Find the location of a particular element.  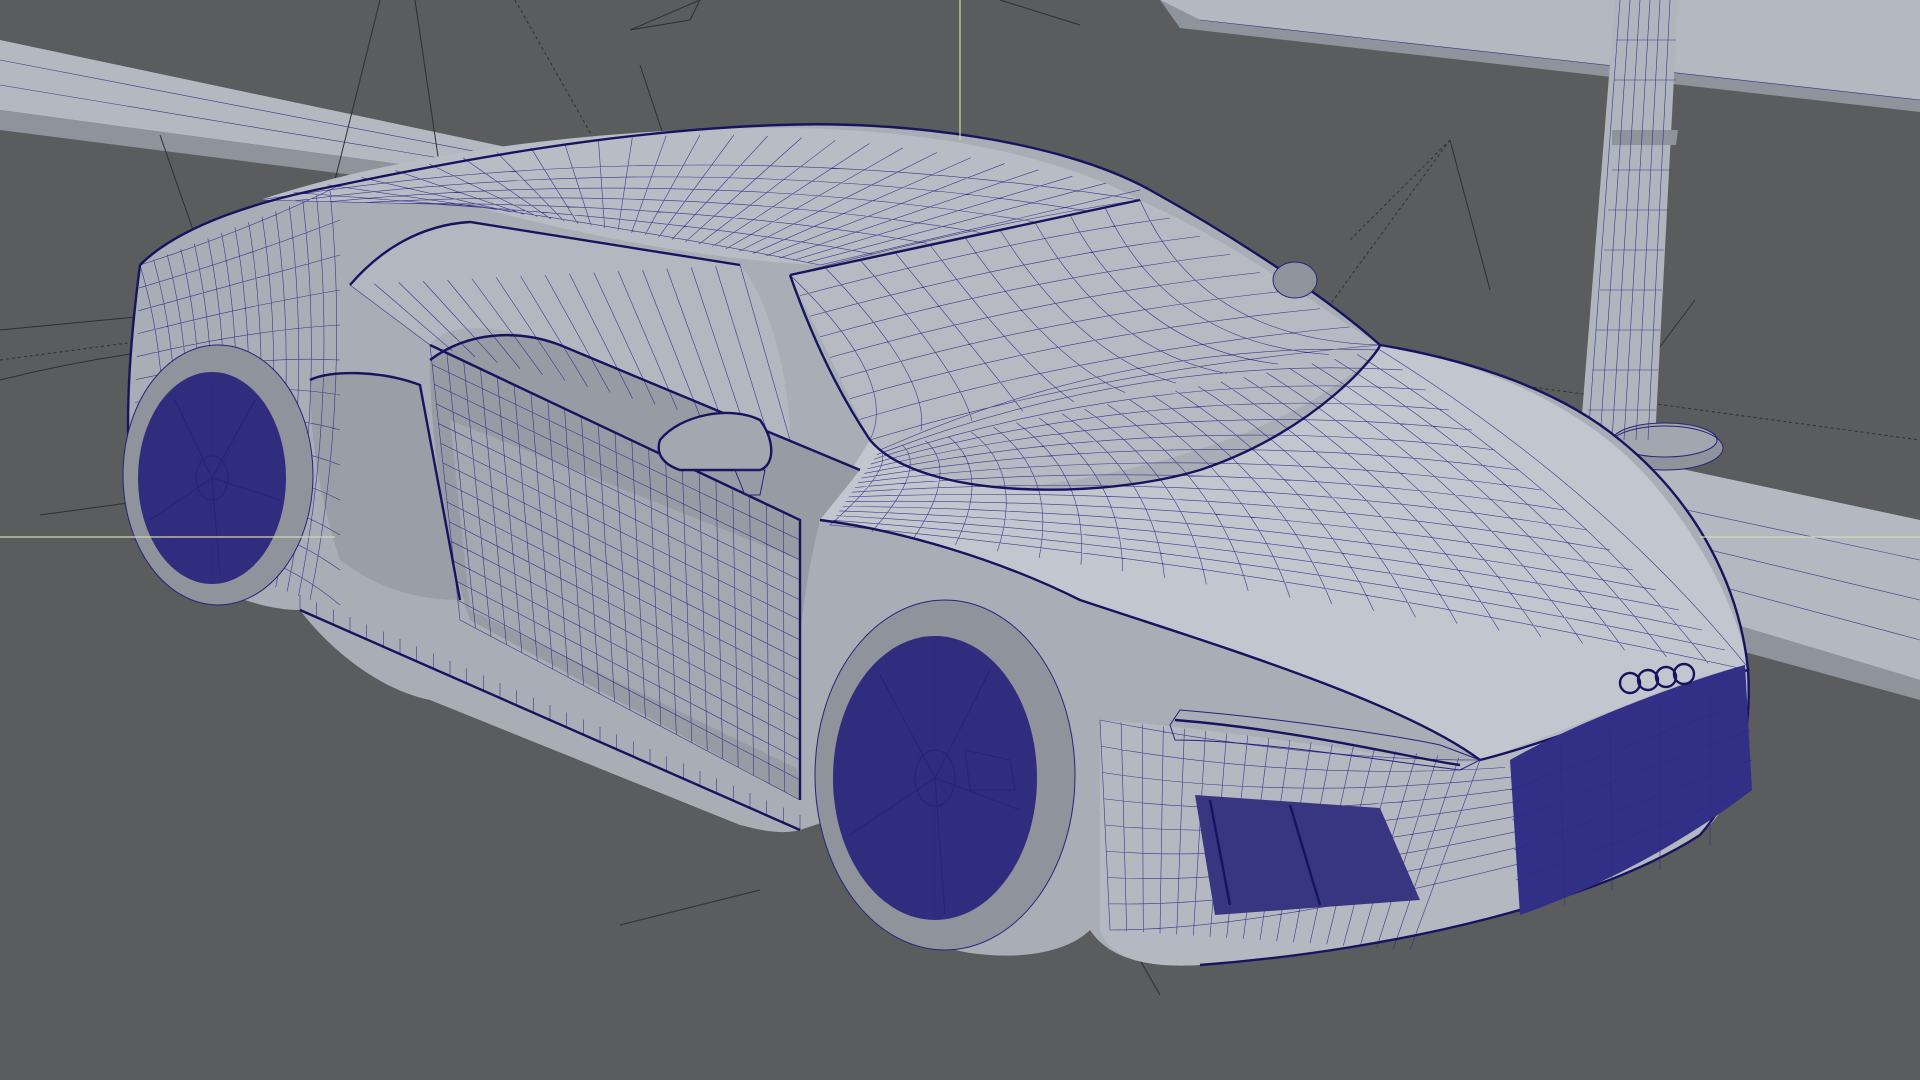

front-wheel is located at coordinates (945, 775).